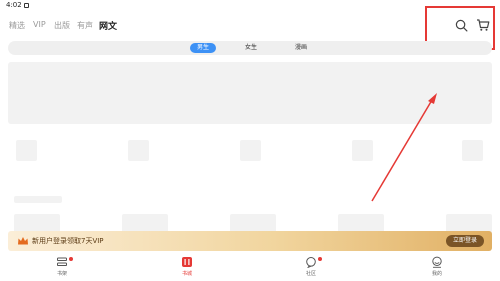 The width and height of the screenshot is (500, 281). I want to click on nav-tab-publishing: 出版, so click(62, 25).